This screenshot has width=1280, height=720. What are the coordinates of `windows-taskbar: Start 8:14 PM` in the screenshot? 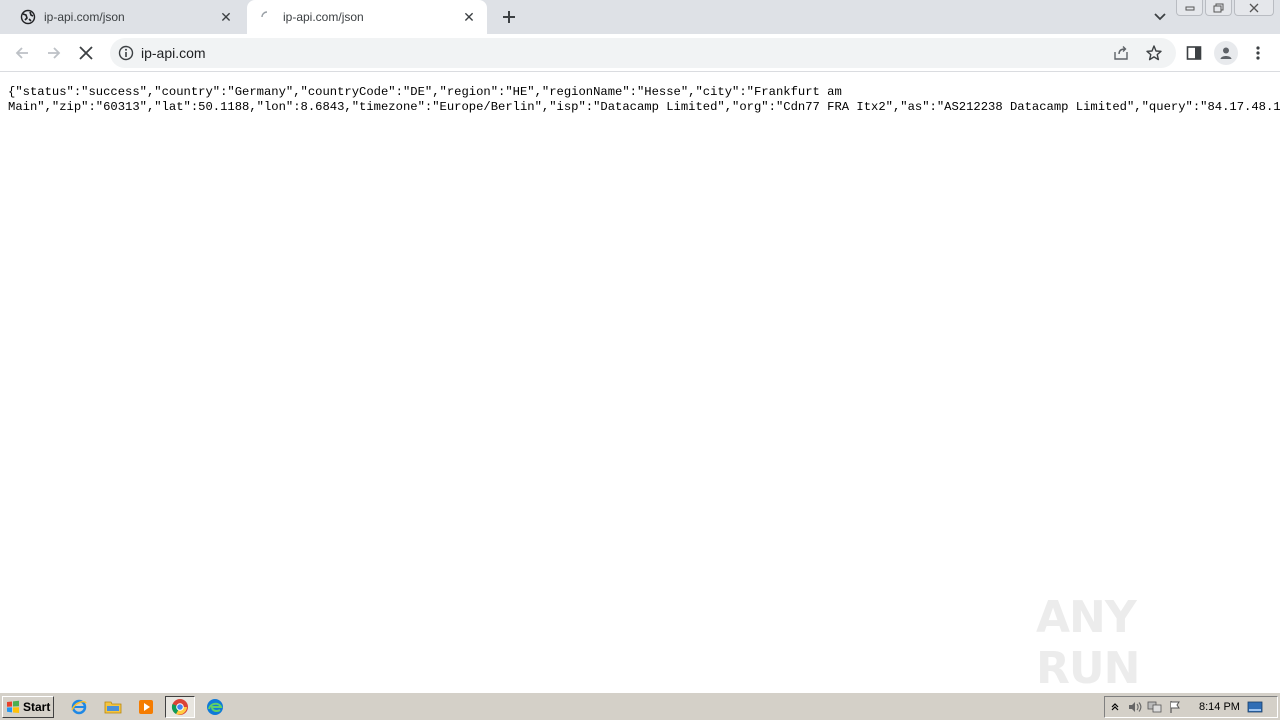 It's located at (640, 706).